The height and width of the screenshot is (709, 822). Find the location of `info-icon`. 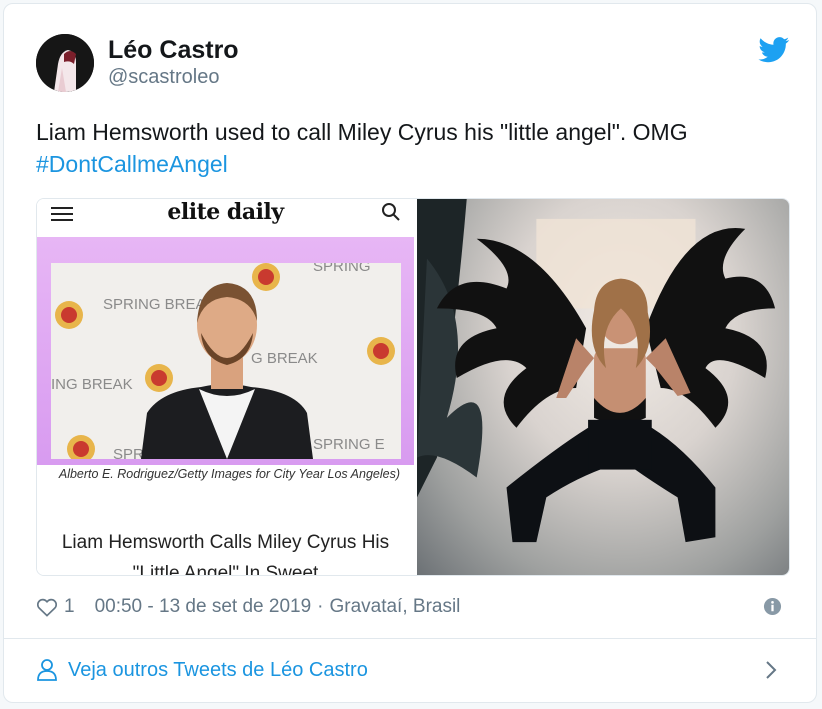

info-icon is located at coordinates (772, 606).